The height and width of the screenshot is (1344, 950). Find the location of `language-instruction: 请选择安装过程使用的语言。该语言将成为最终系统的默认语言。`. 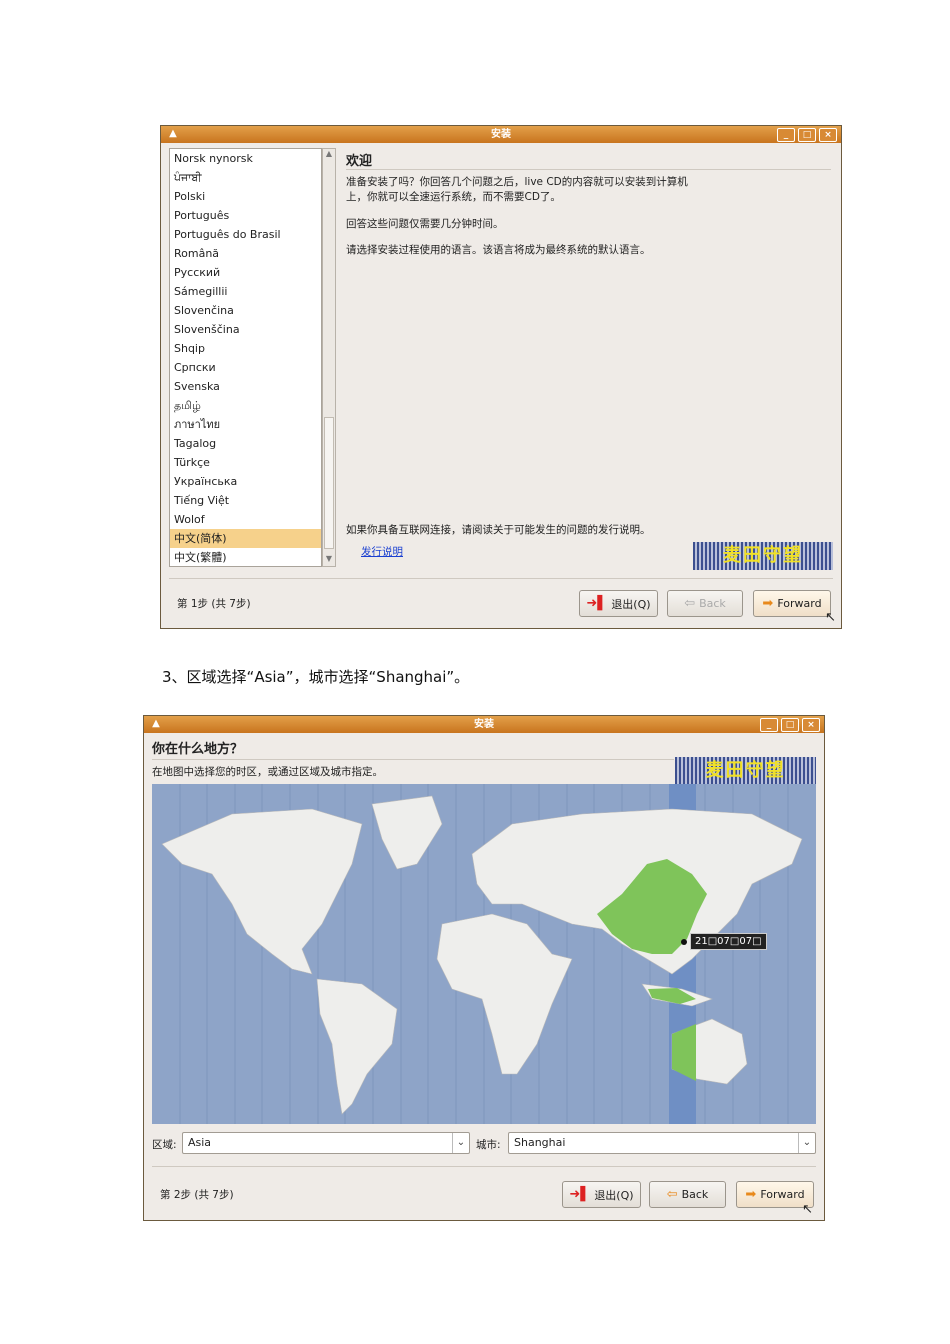

language-instruction: 请选择安装过程使用的语言。该语言将成为最终系统的默认语言。 is located at coordinates (498, 250).